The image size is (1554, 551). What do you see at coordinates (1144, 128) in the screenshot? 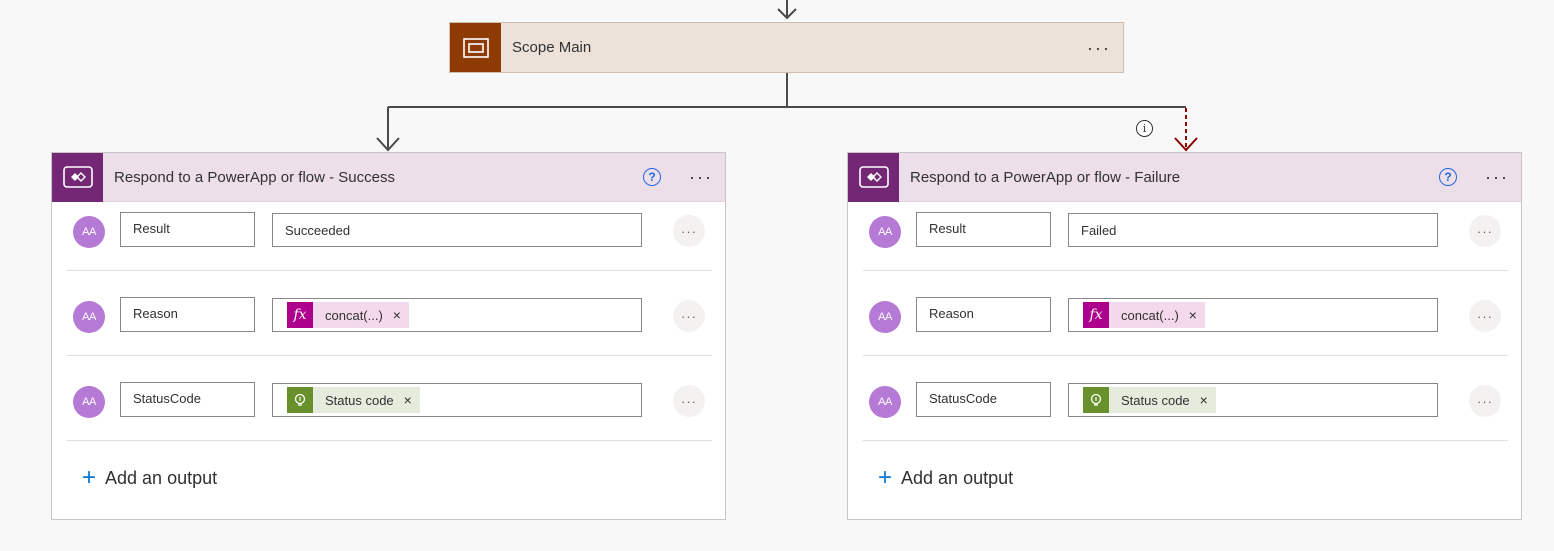
I see `info-icon: i` at bounding box center [1144, 128].